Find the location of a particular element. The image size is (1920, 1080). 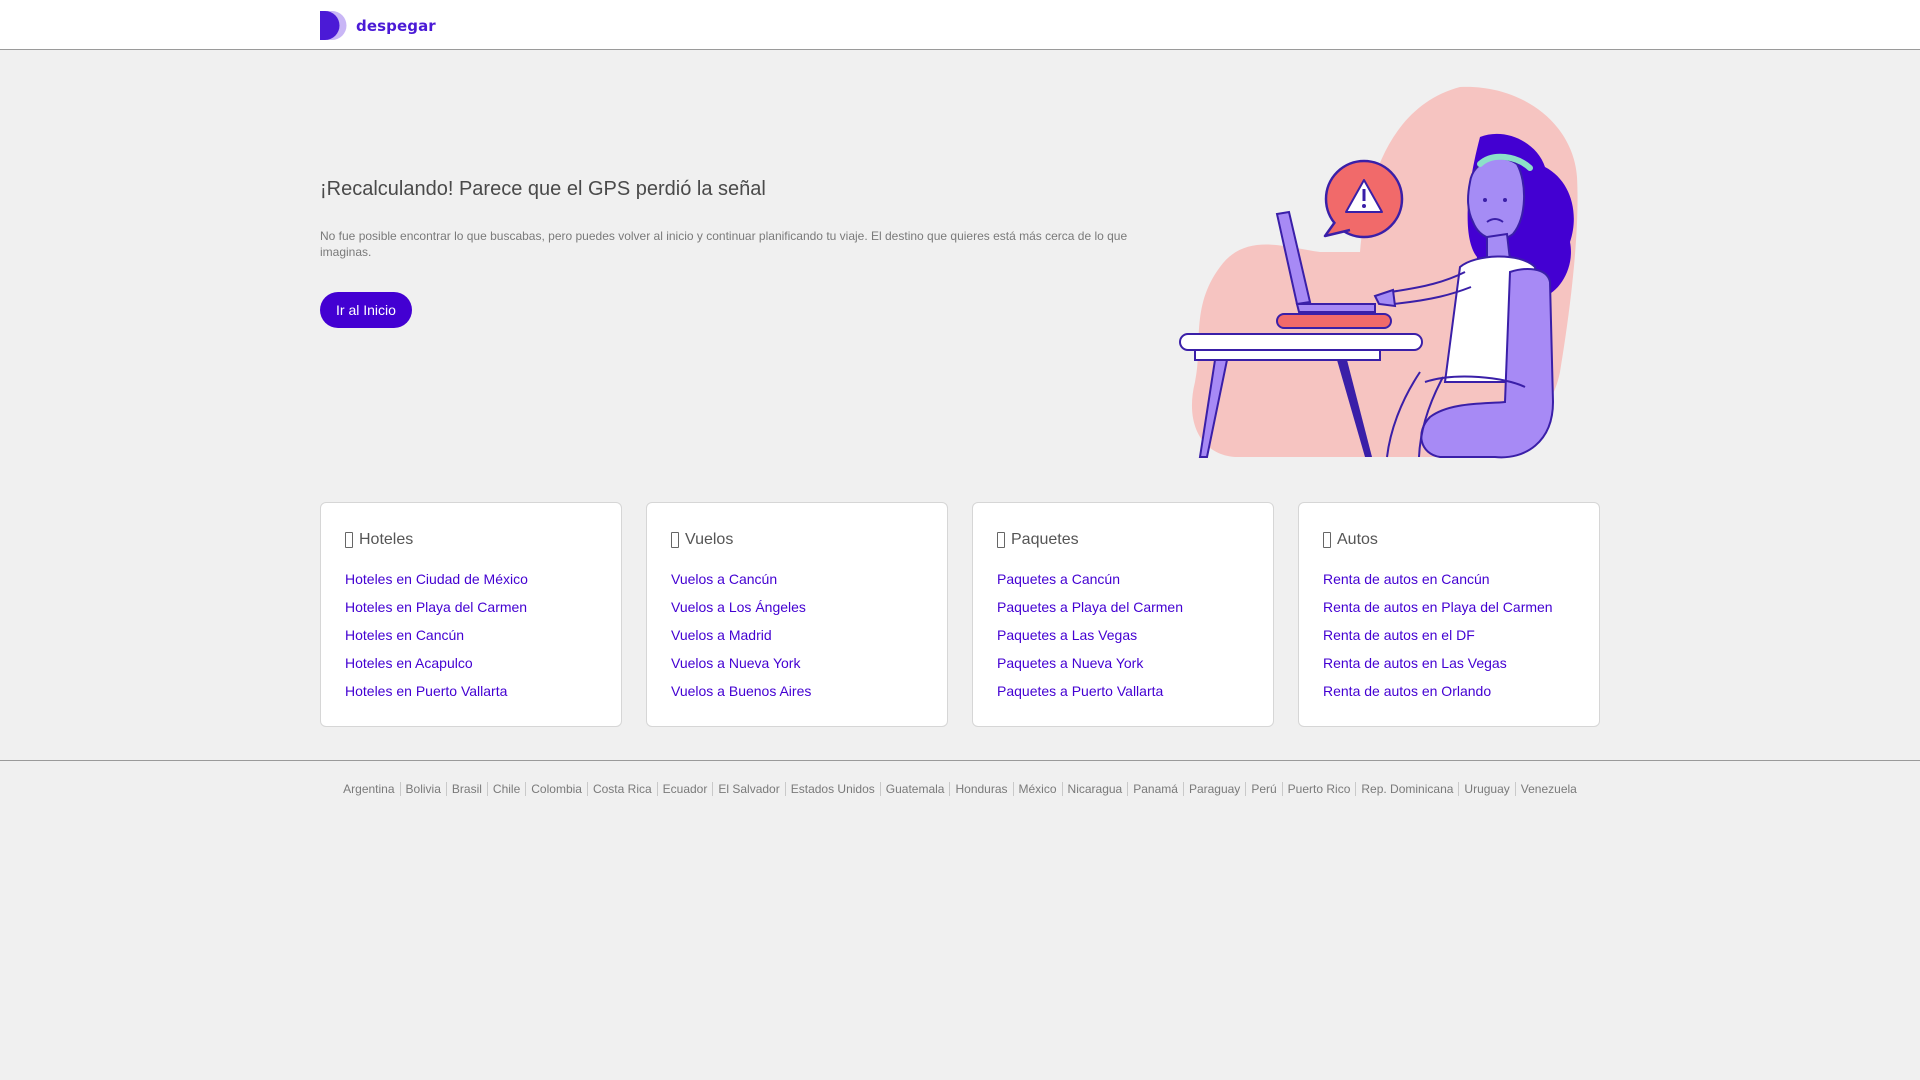

car-rental-link: Renta de autos en el DF is located at coordinates (1399, 635).